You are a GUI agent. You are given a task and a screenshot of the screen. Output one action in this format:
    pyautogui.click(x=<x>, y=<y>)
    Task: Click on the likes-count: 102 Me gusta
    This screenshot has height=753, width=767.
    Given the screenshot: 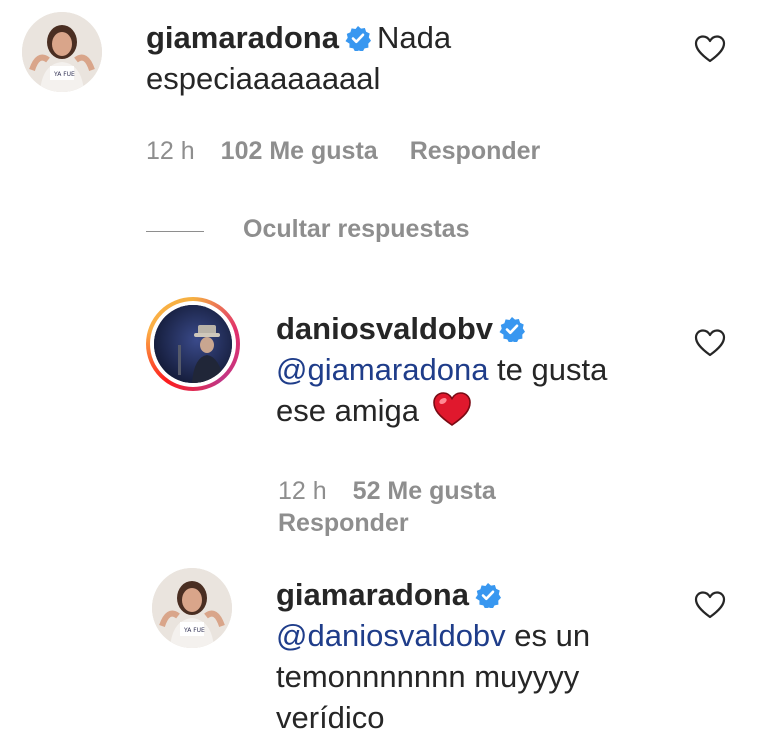 What is the action you would take?
    pyautogui.click(x=299, y=151)
    